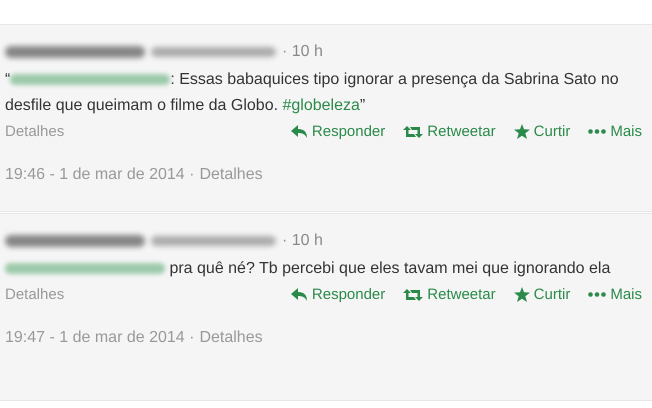 The image size is (652, 408). I want to click on tweet-text: pra quê né? Tb percebi que eles tavam mei que ignorando ela, so click(323, 269).